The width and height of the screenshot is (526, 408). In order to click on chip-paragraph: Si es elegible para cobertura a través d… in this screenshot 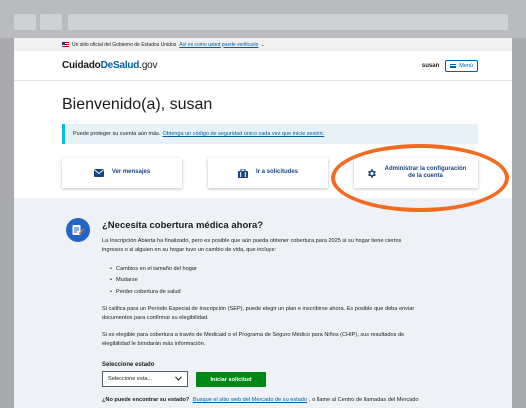, I will do `click(292, 340)`.